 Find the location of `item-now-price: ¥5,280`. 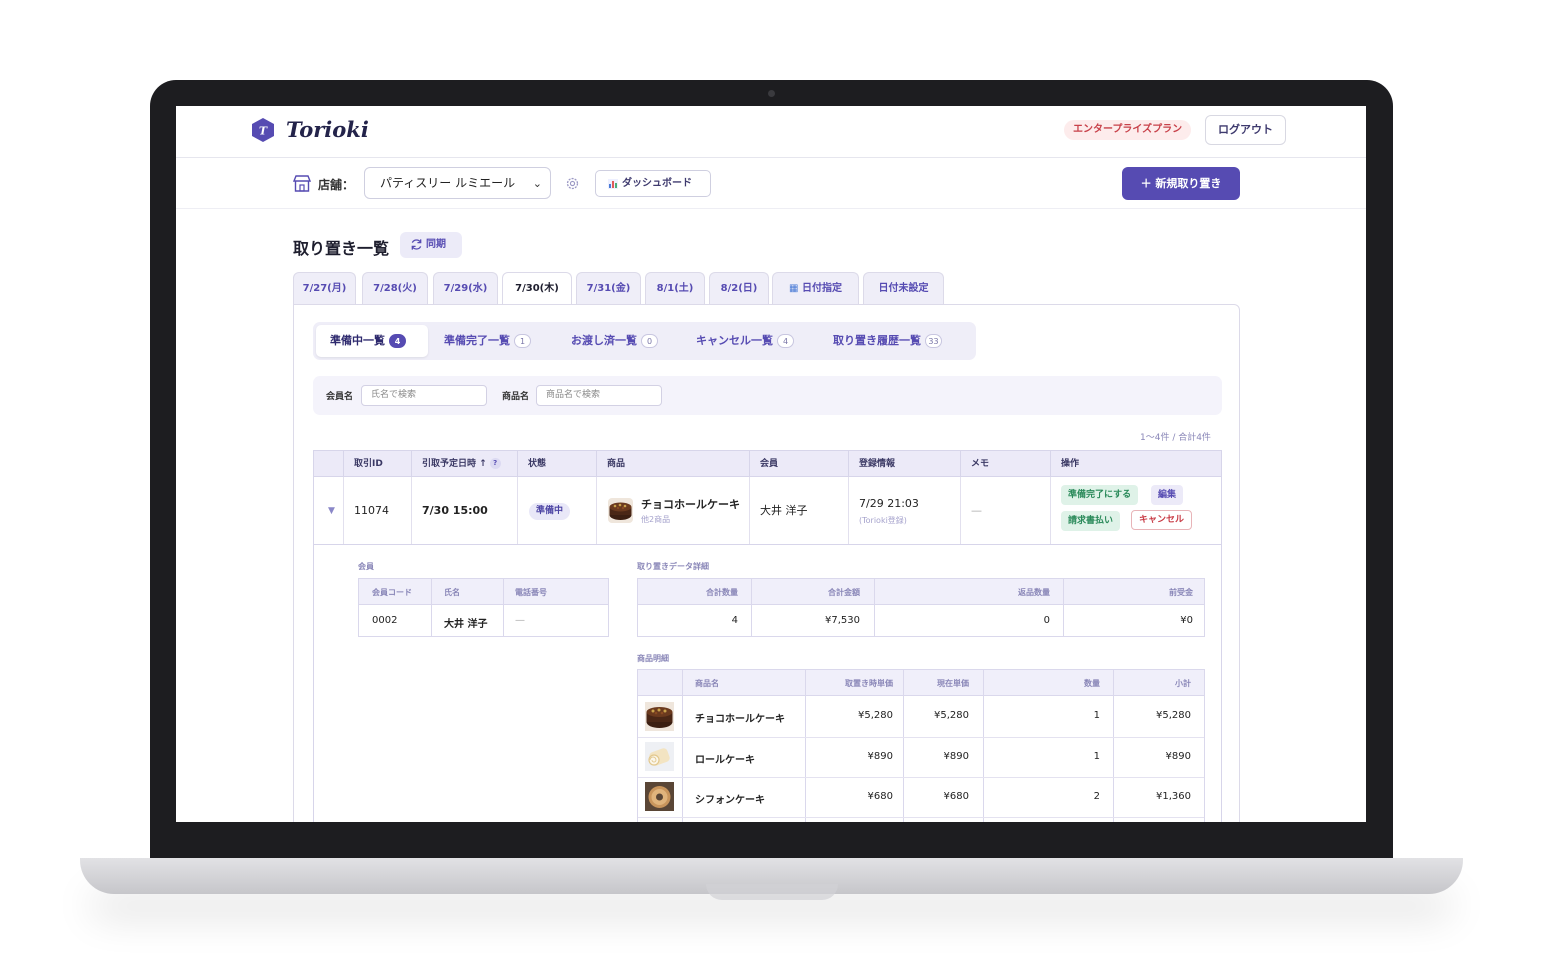

item-now-price: ¥5,280 is located at coordinates (951, 715).